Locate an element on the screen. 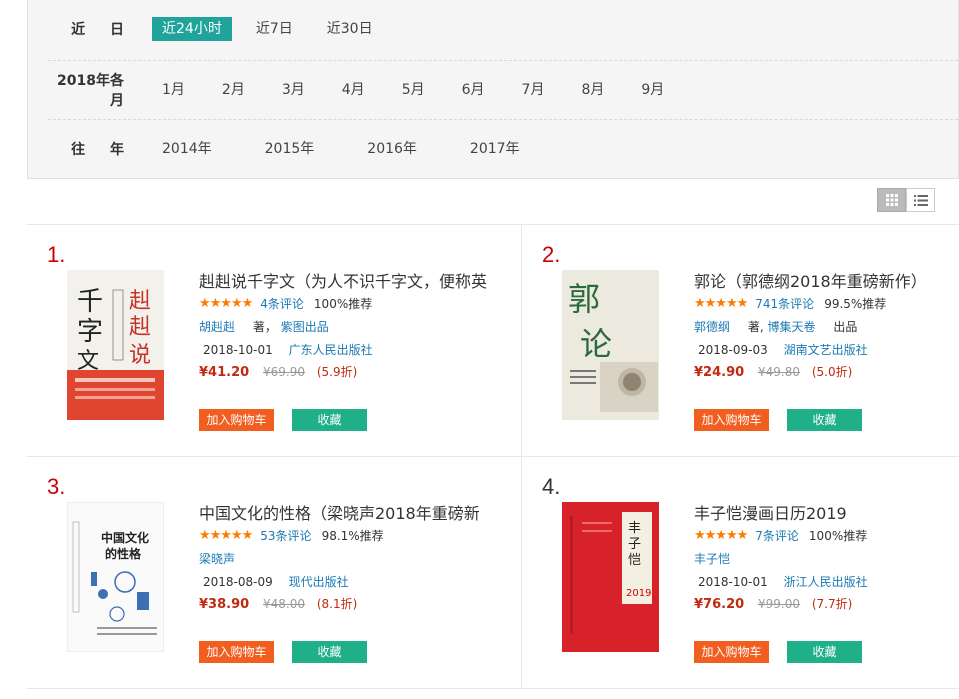  filter-option-7d: 近7日 is located at coordinates (274, 29).